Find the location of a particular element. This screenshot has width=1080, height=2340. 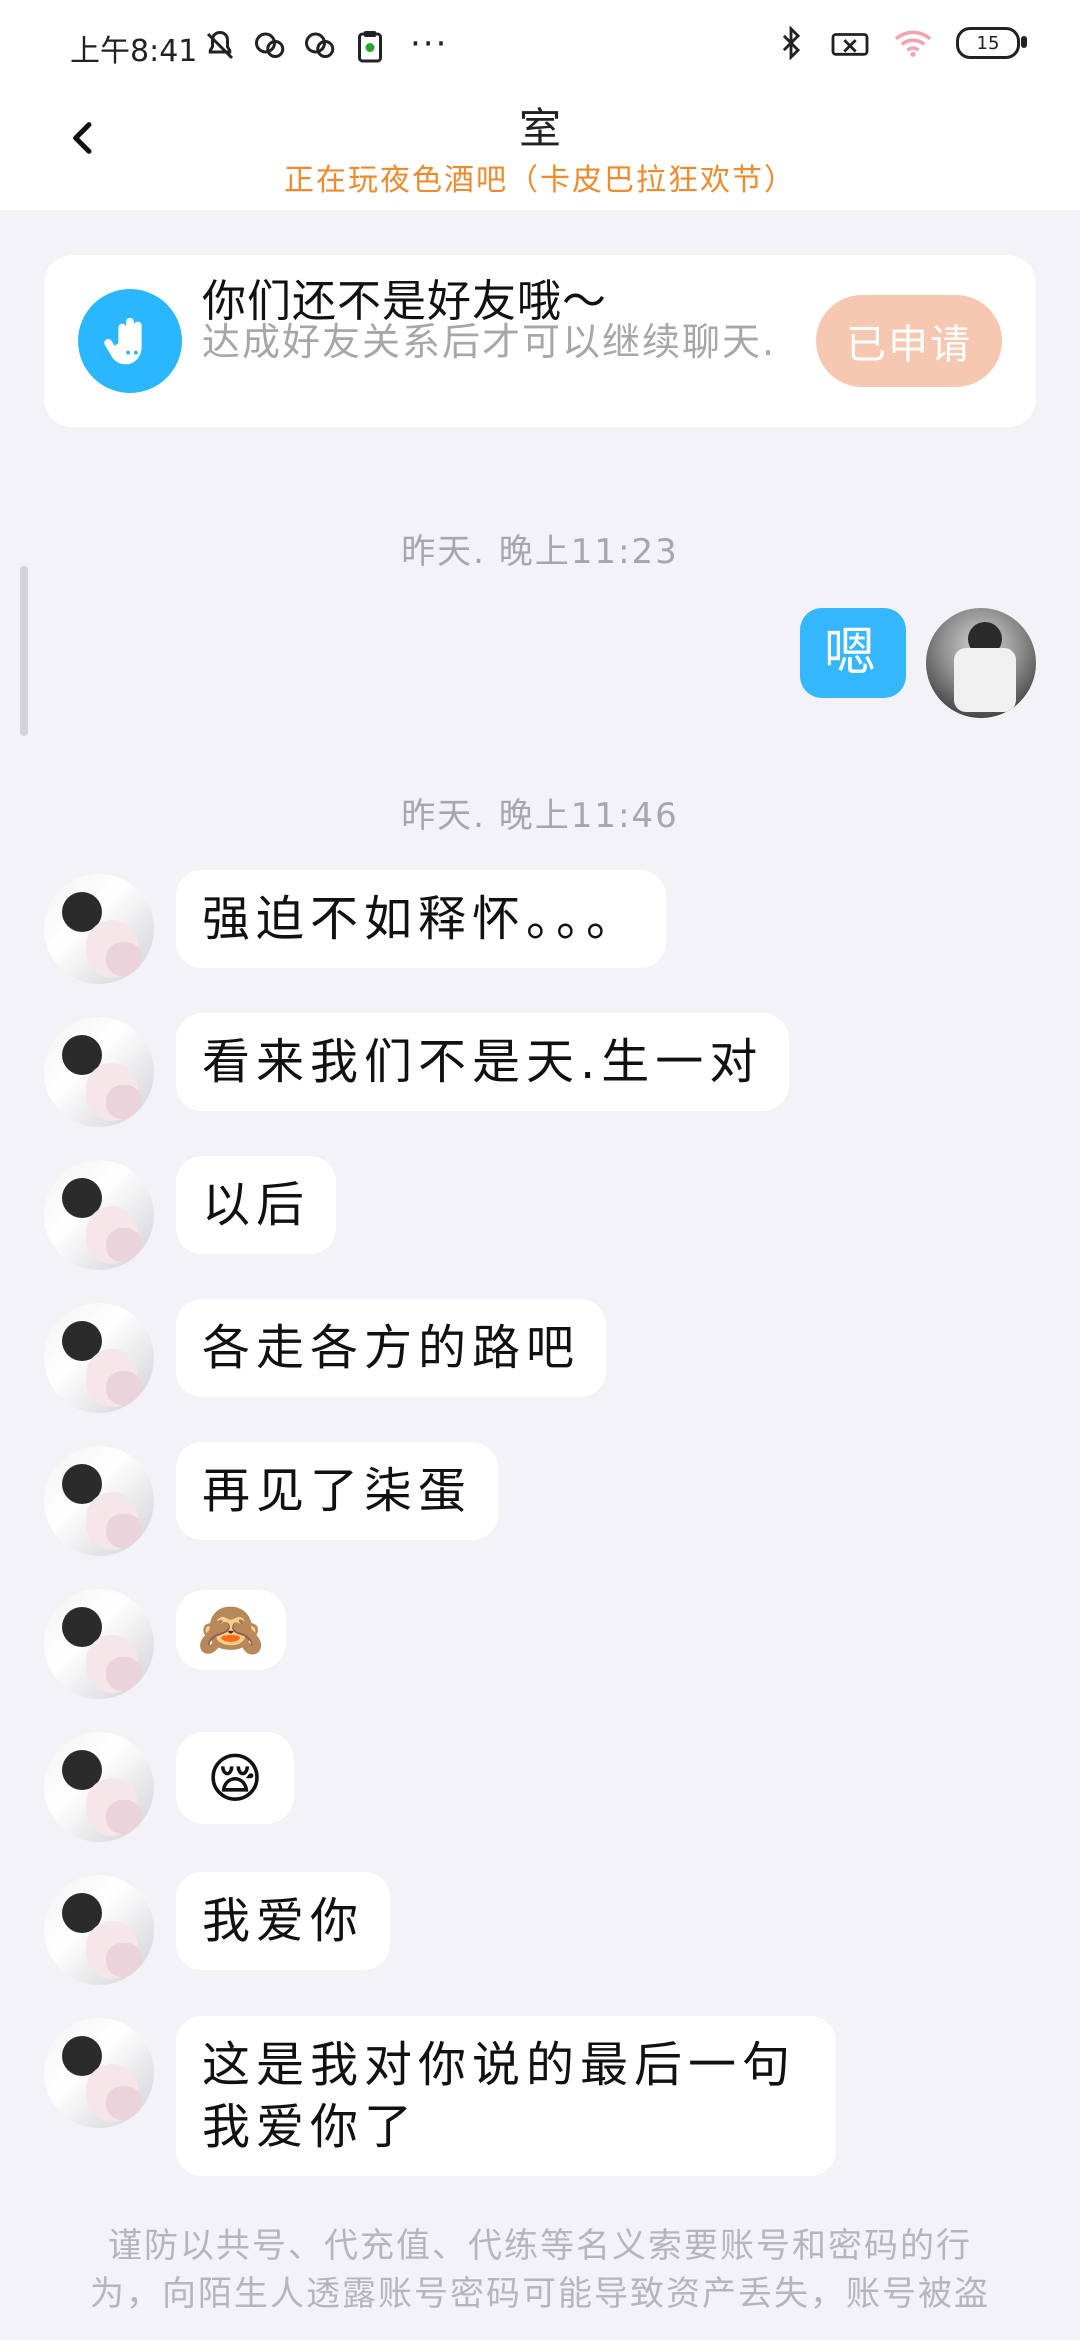

friend-card-subtitle: 达成好友关系后才可以继续聊天. is located at coordinates (489, 342).